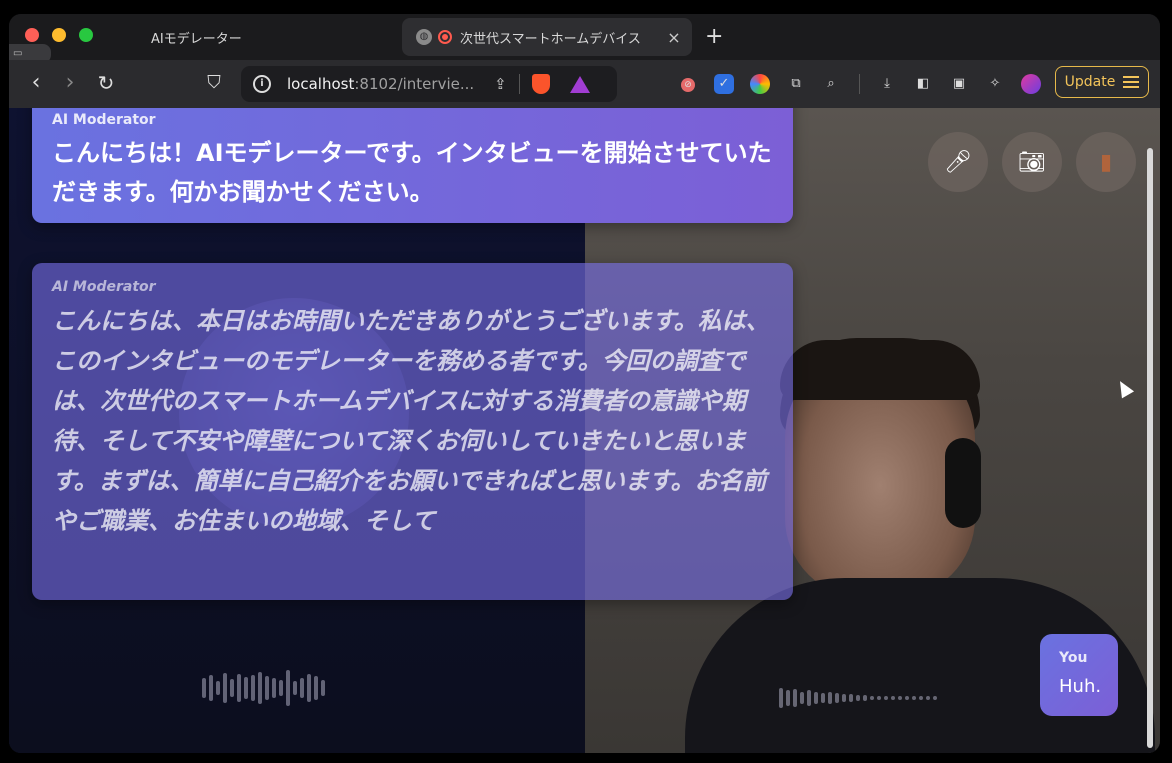  I want to click on page-scrollbar, so click(1150, 448).